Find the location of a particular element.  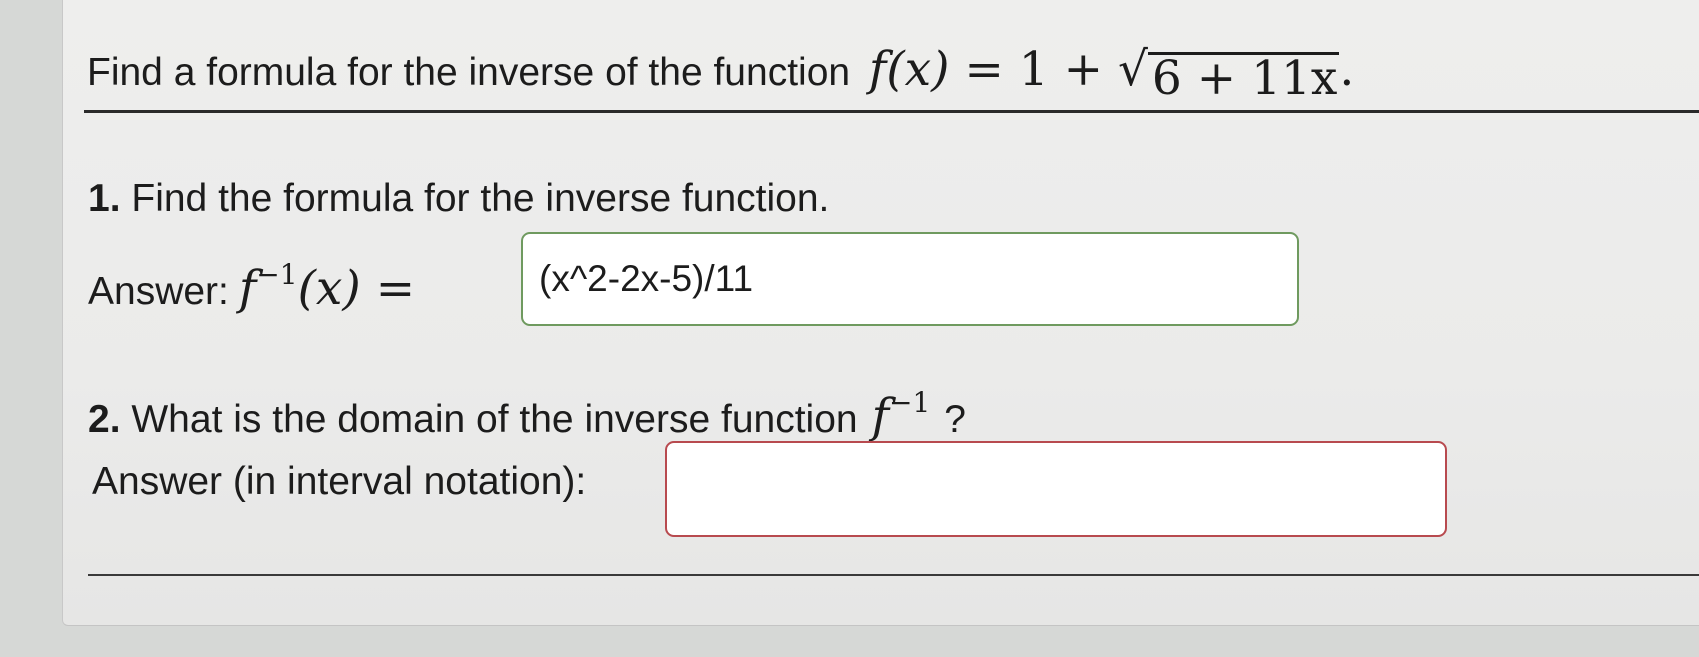

answer-label: Answer: is located at coordinates (158, 291).